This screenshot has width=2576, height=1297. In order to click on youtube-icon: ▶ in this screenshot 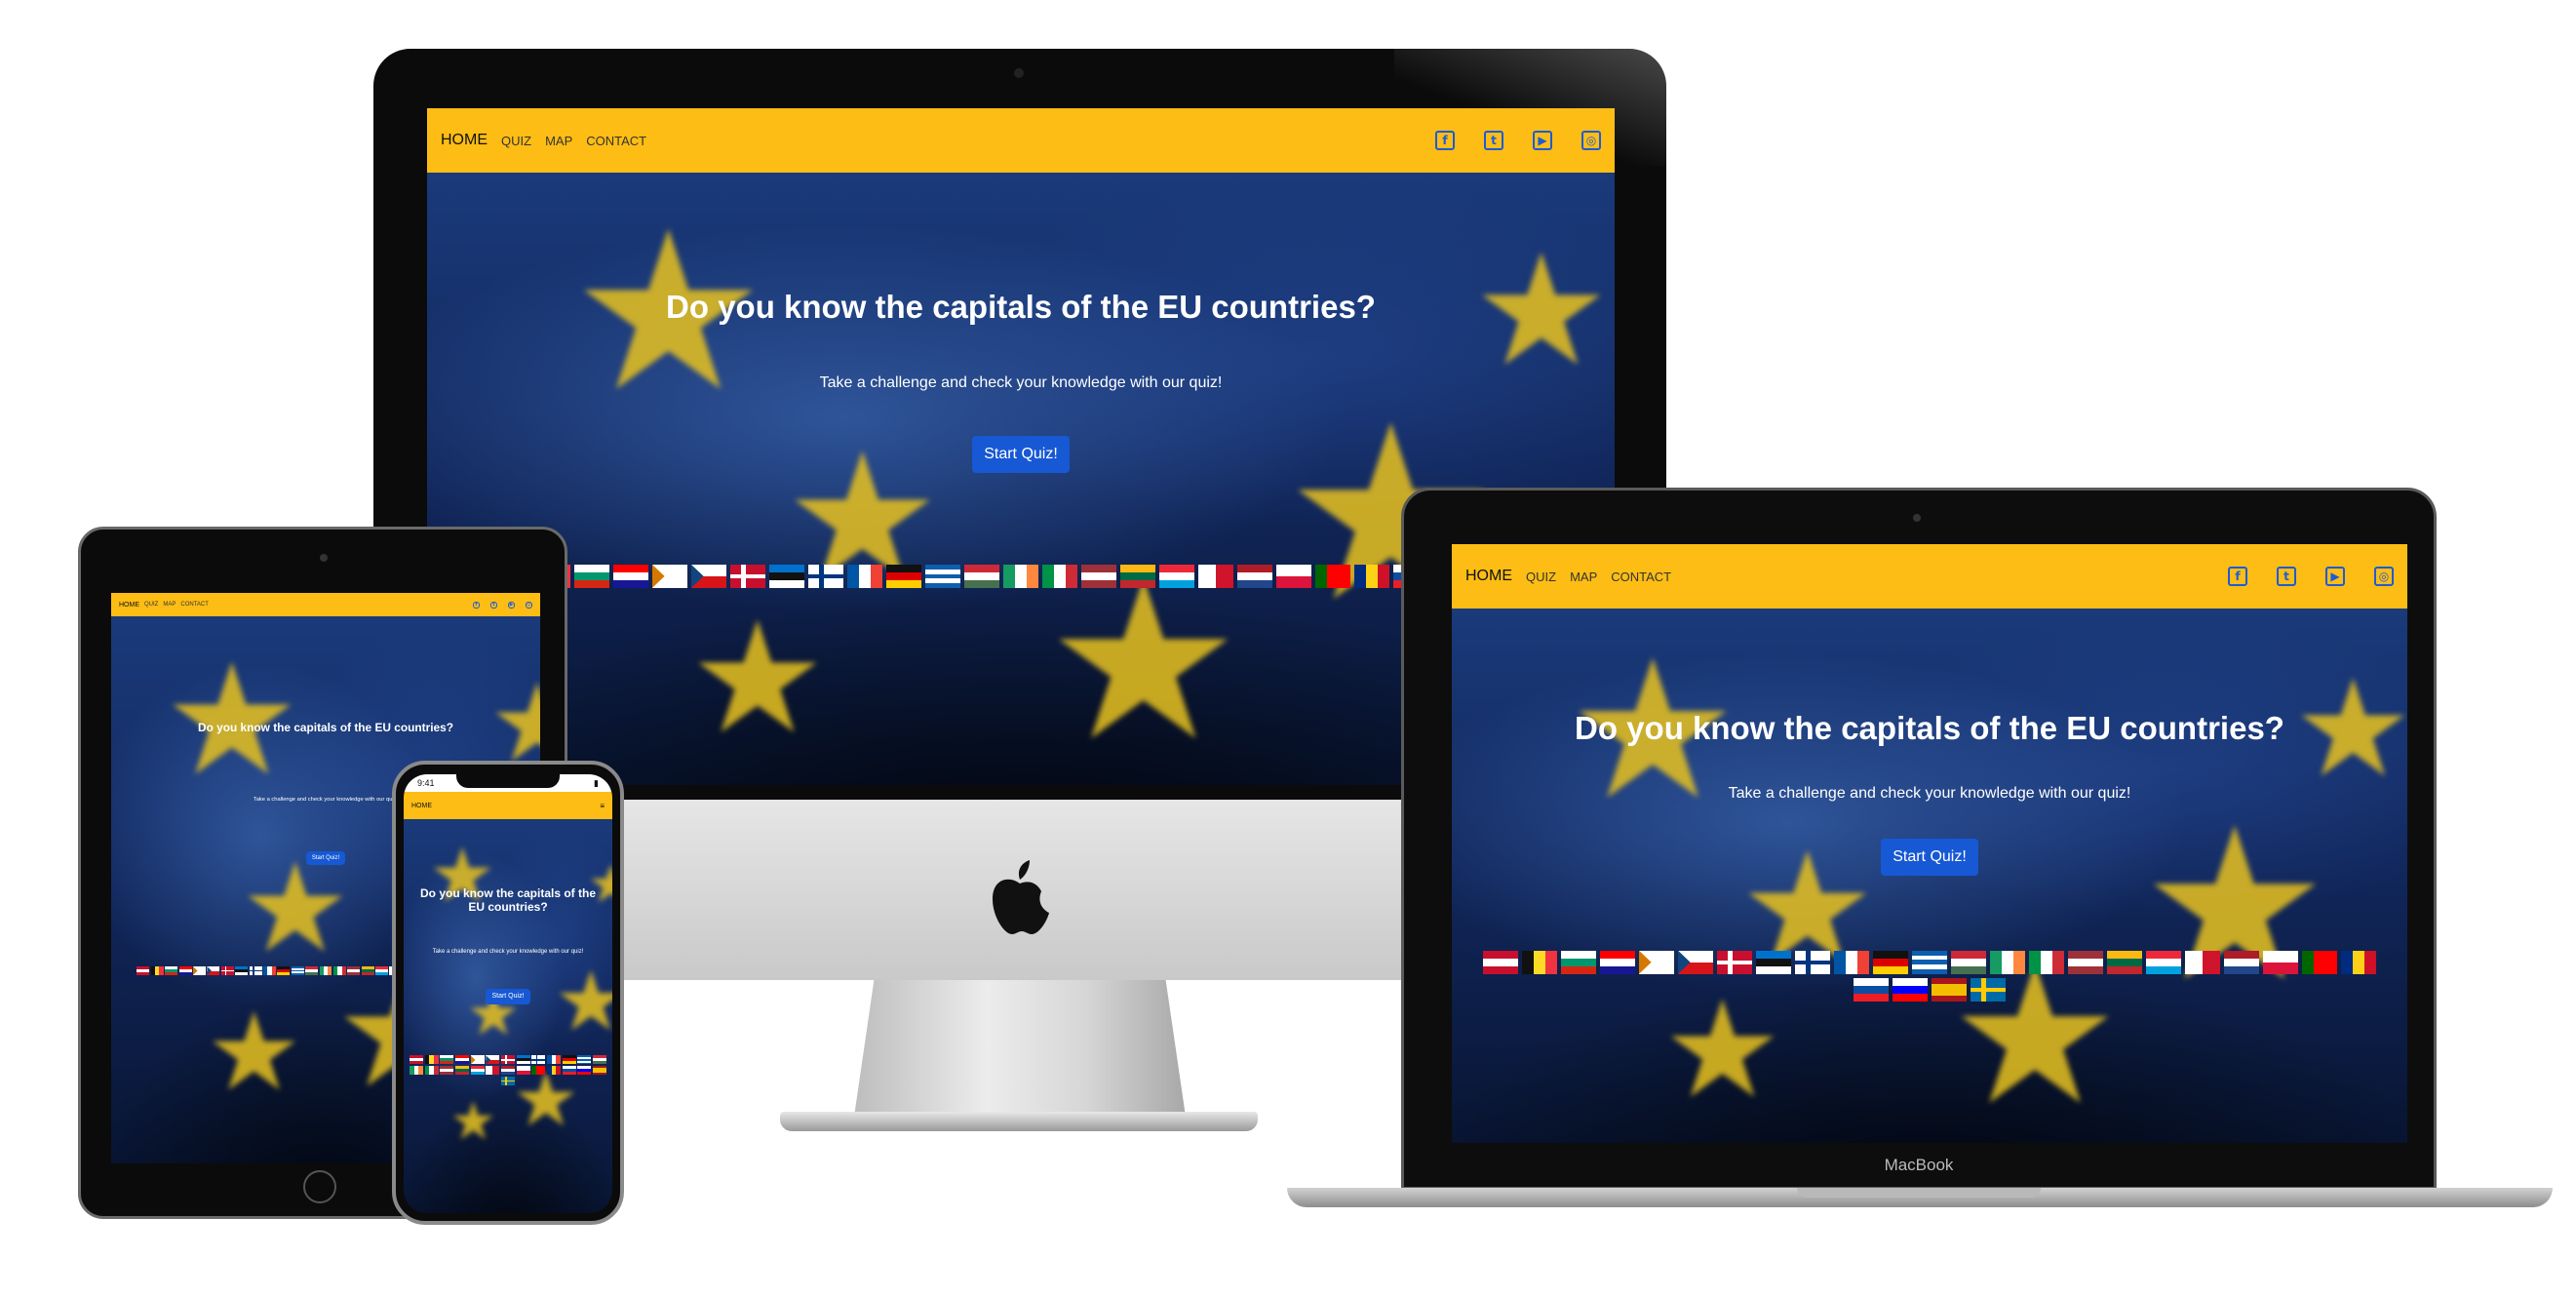, I will do `click(511, 605)`.